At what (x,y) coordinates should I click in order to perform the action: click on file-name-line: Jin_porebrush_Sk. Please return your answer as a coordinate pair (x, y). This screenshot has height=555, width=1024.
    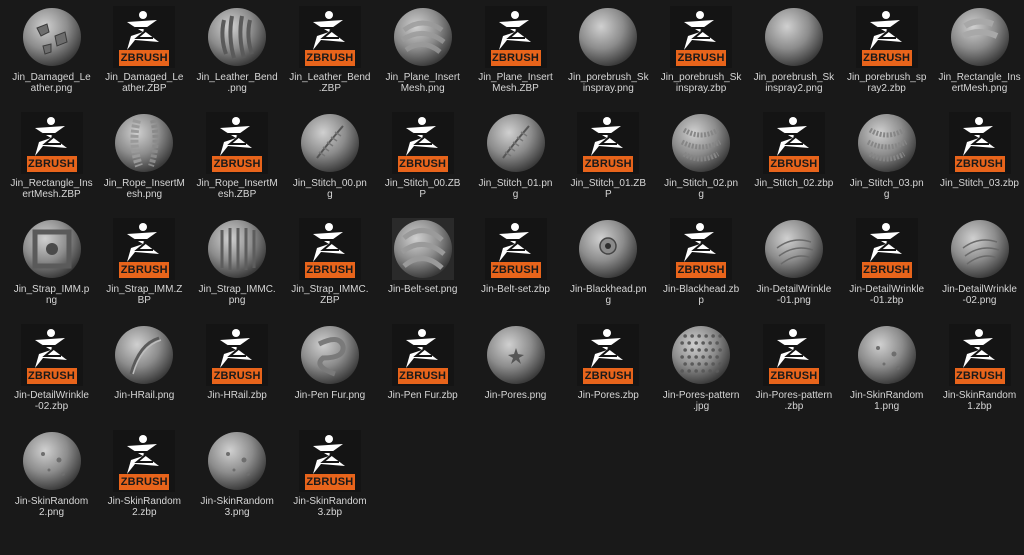
    Looking at the image, I should click on (608, 77).